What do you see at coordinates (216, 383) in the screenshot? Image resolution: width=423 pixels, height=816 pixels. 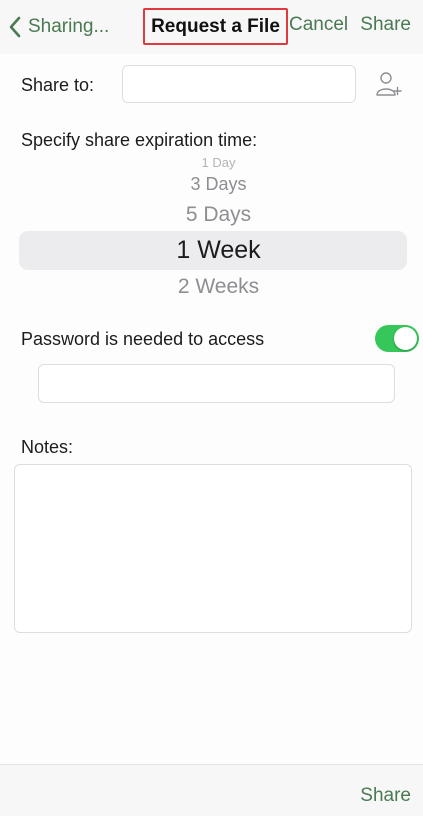 I see `password-input` at bounding box center [216, 383].